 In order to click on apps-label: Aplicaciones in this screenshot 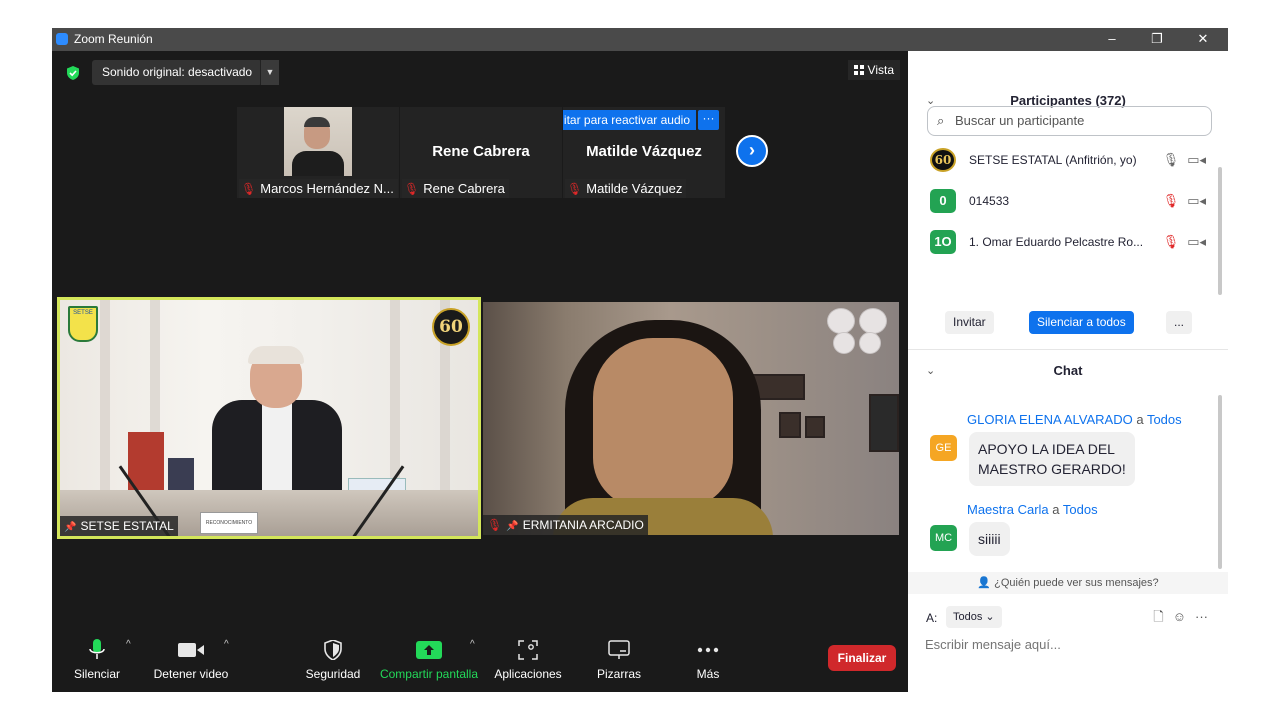, I will do `click(528, 674)`.